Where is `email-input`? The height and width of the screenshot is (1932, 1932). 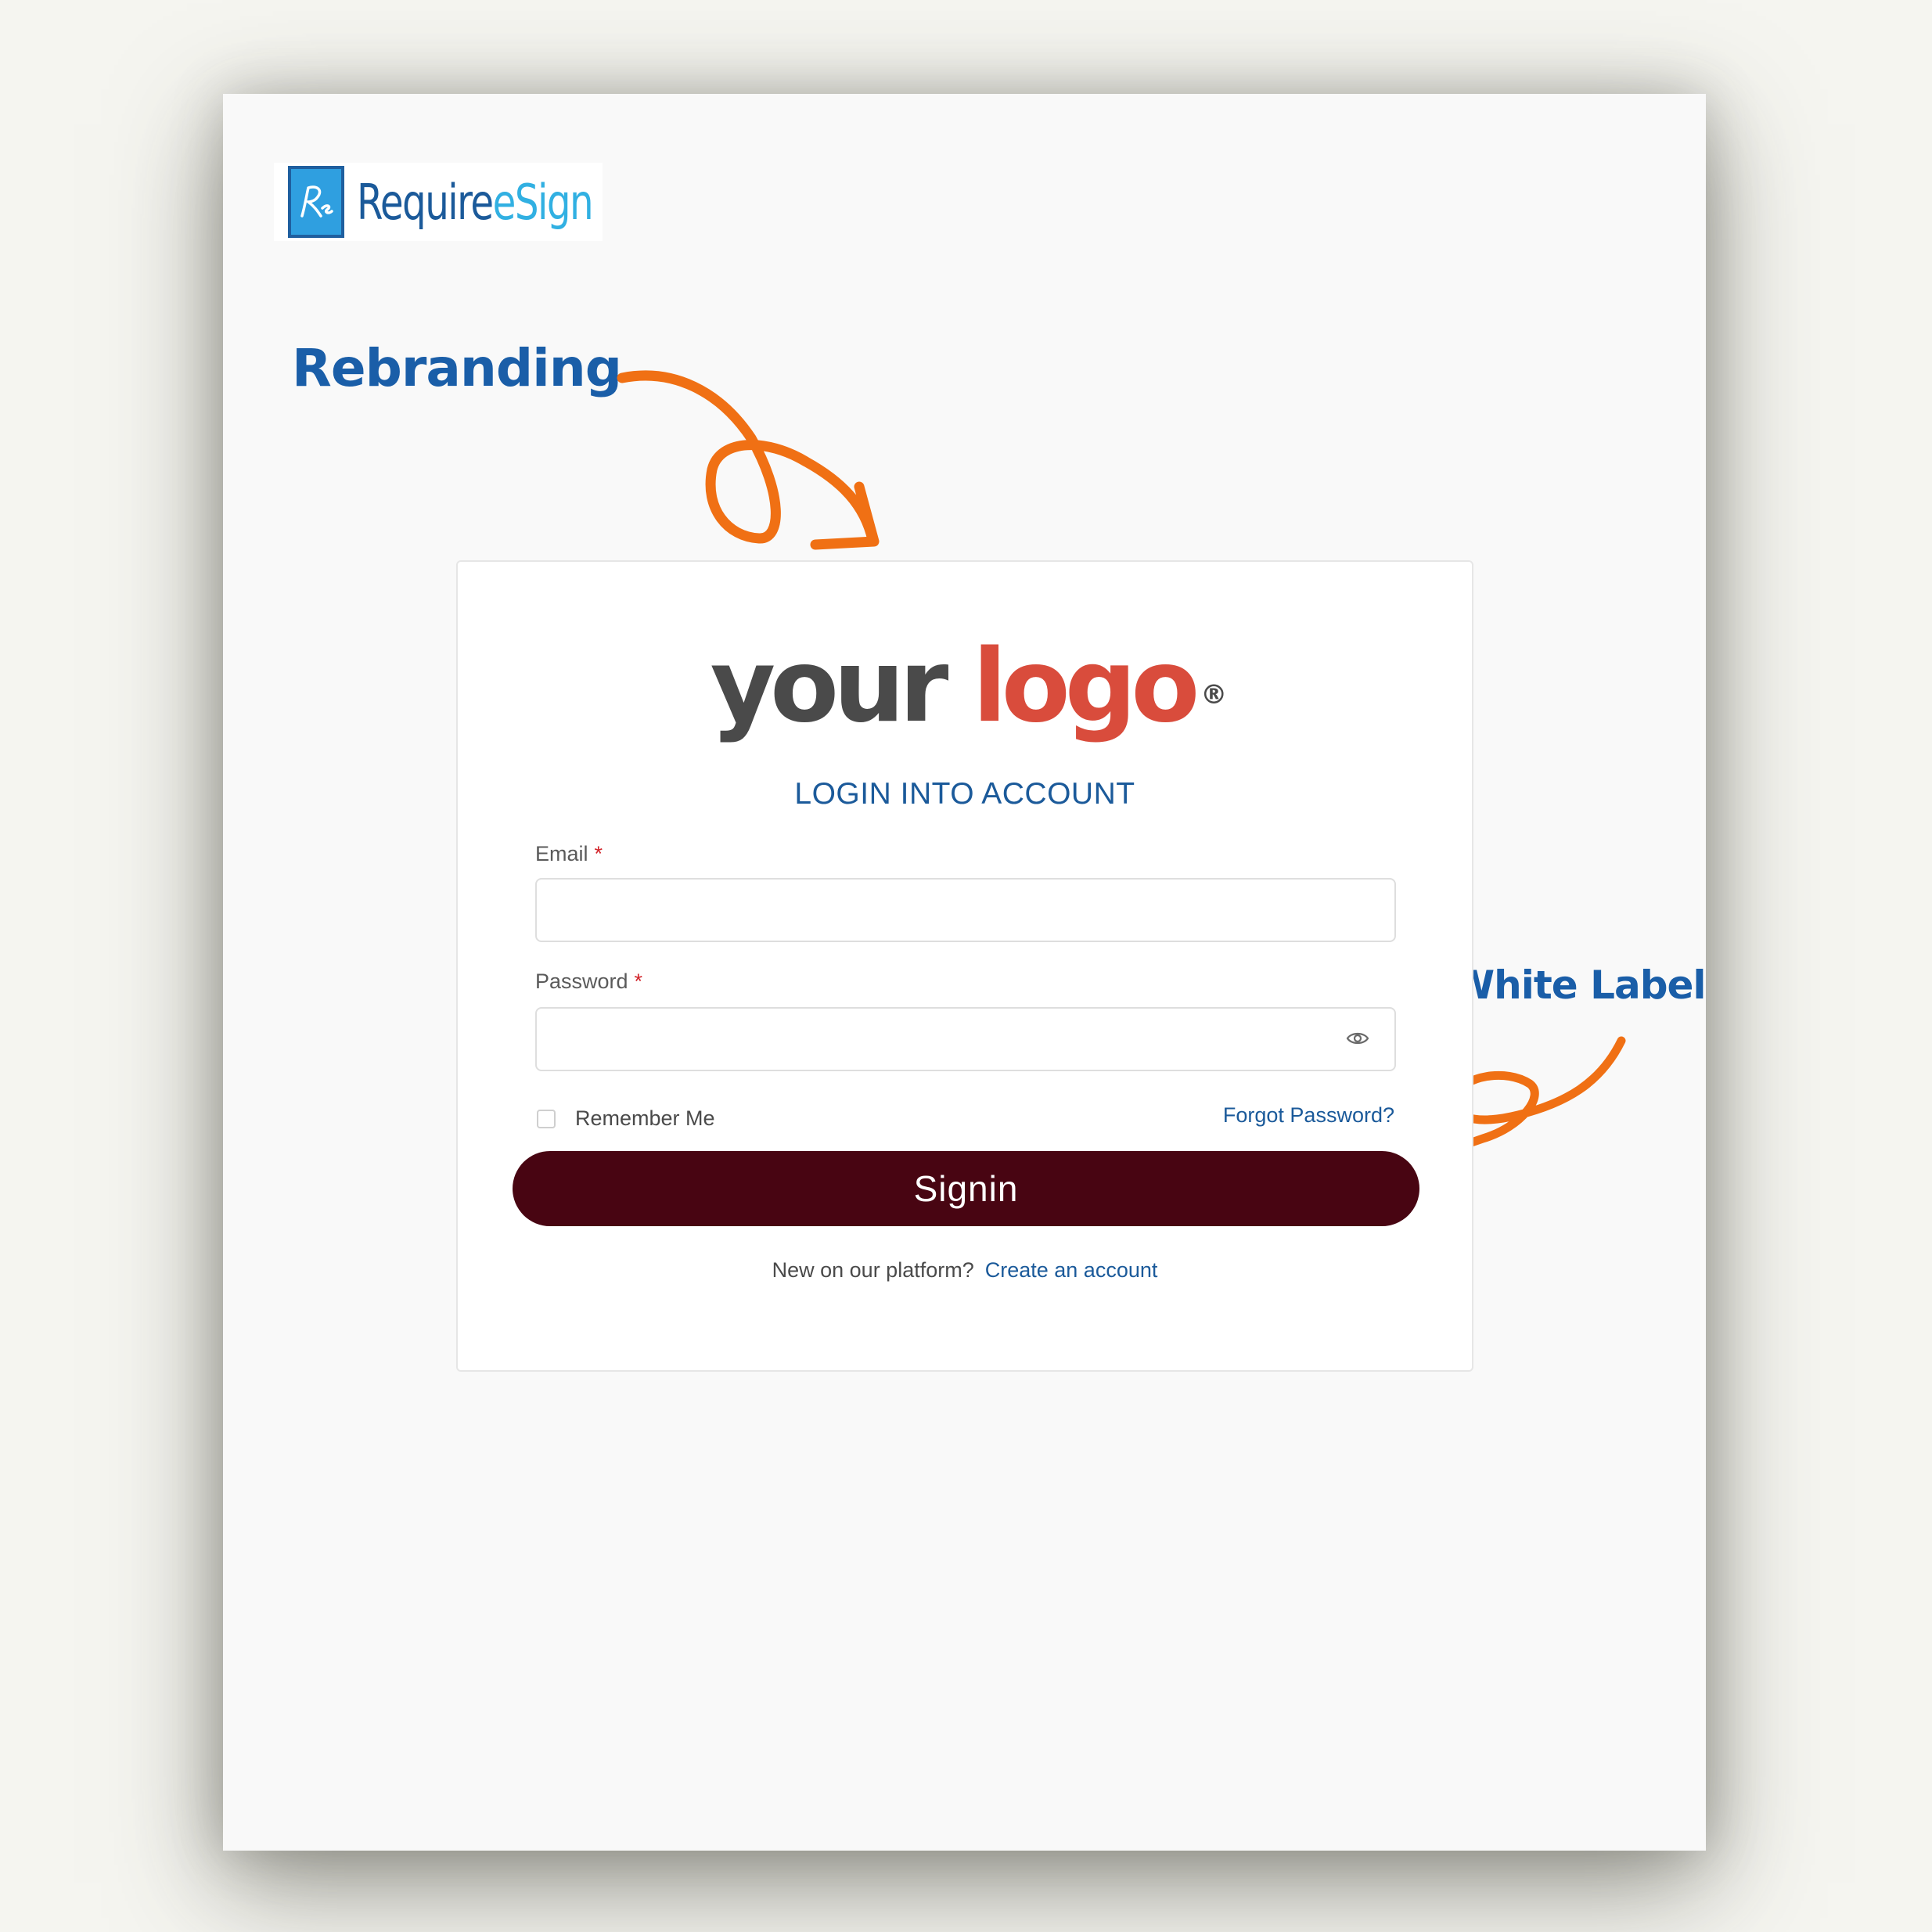 email-input is located at coordinates (966, 910).